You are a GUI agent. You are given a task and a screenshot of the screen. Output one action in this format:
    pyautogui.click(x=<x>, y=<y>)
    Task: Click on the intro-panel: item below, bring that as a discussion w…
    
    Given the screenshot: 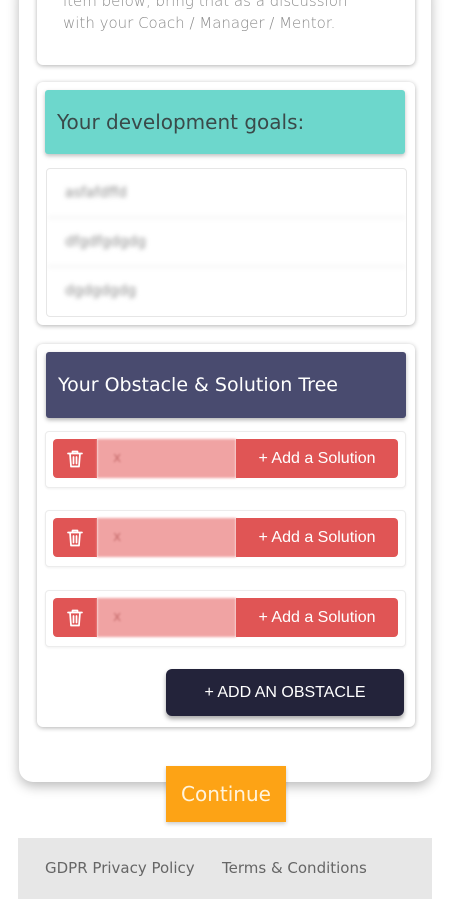 What is the action you would take?
    pyautogui.click(x=226, y=32)
    